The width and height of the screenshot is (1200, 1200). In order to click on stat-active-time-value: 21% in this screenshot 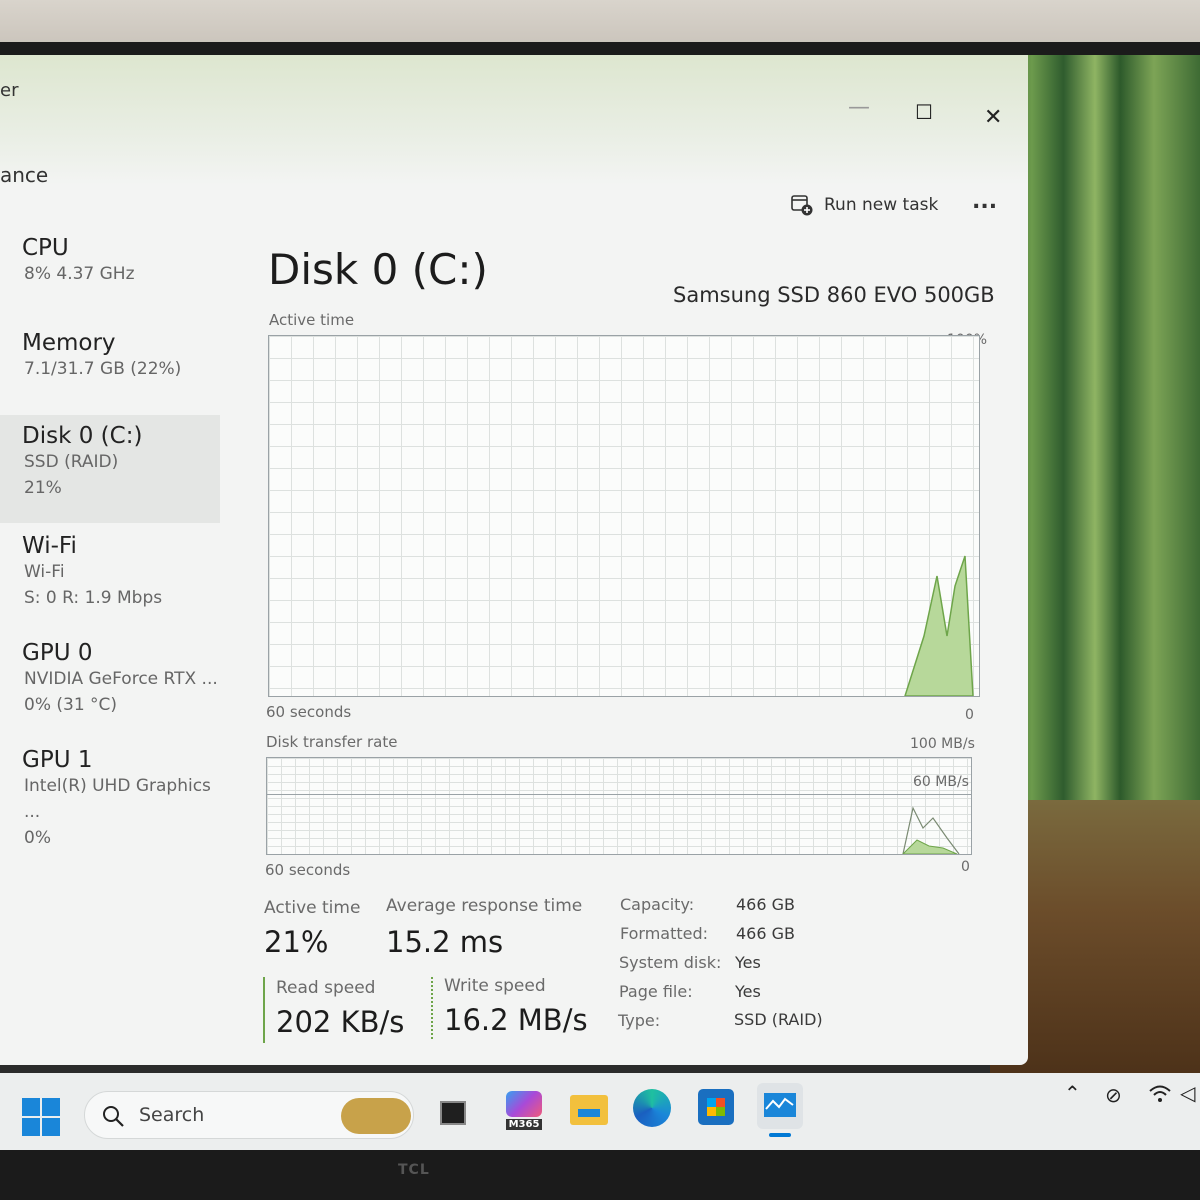, I will do `click(296, 942)`.